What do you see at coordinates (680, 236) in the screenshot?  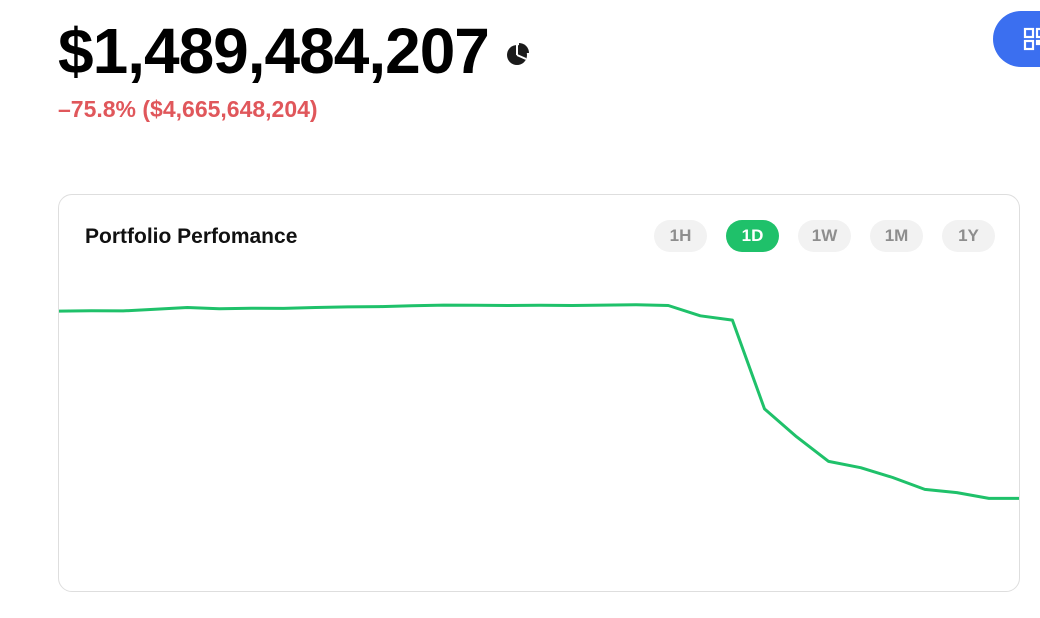 I see `tab-1h: 1H` at bounding box center [680, 236].